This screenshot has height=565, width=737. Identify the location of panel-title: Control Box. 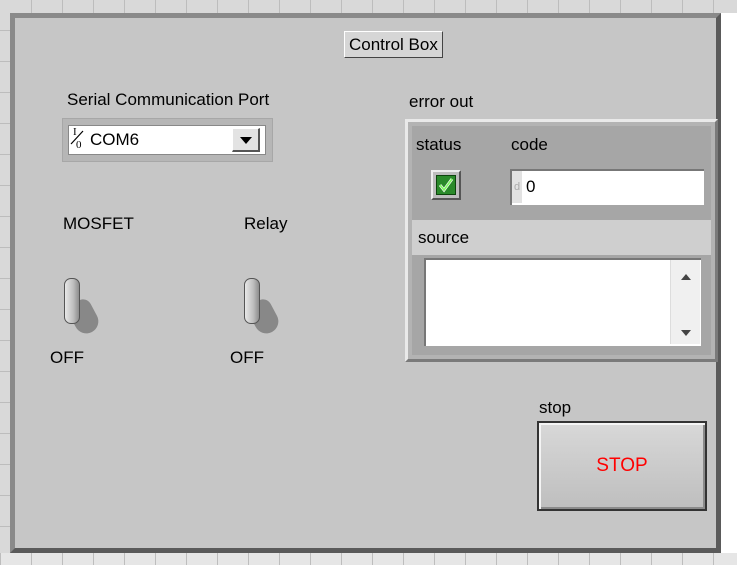
(393, 44).